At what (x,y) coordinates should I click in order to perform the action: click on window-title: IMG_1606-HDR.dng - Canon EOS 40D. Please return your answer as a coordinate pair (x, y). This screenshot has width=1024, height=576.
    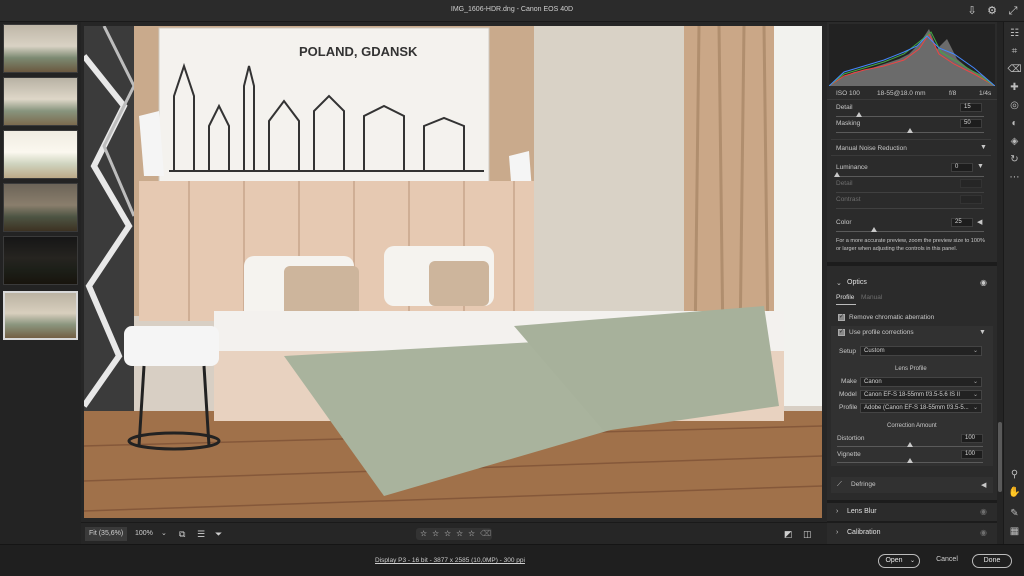
    Looking at the image, I should click on (512, 9).